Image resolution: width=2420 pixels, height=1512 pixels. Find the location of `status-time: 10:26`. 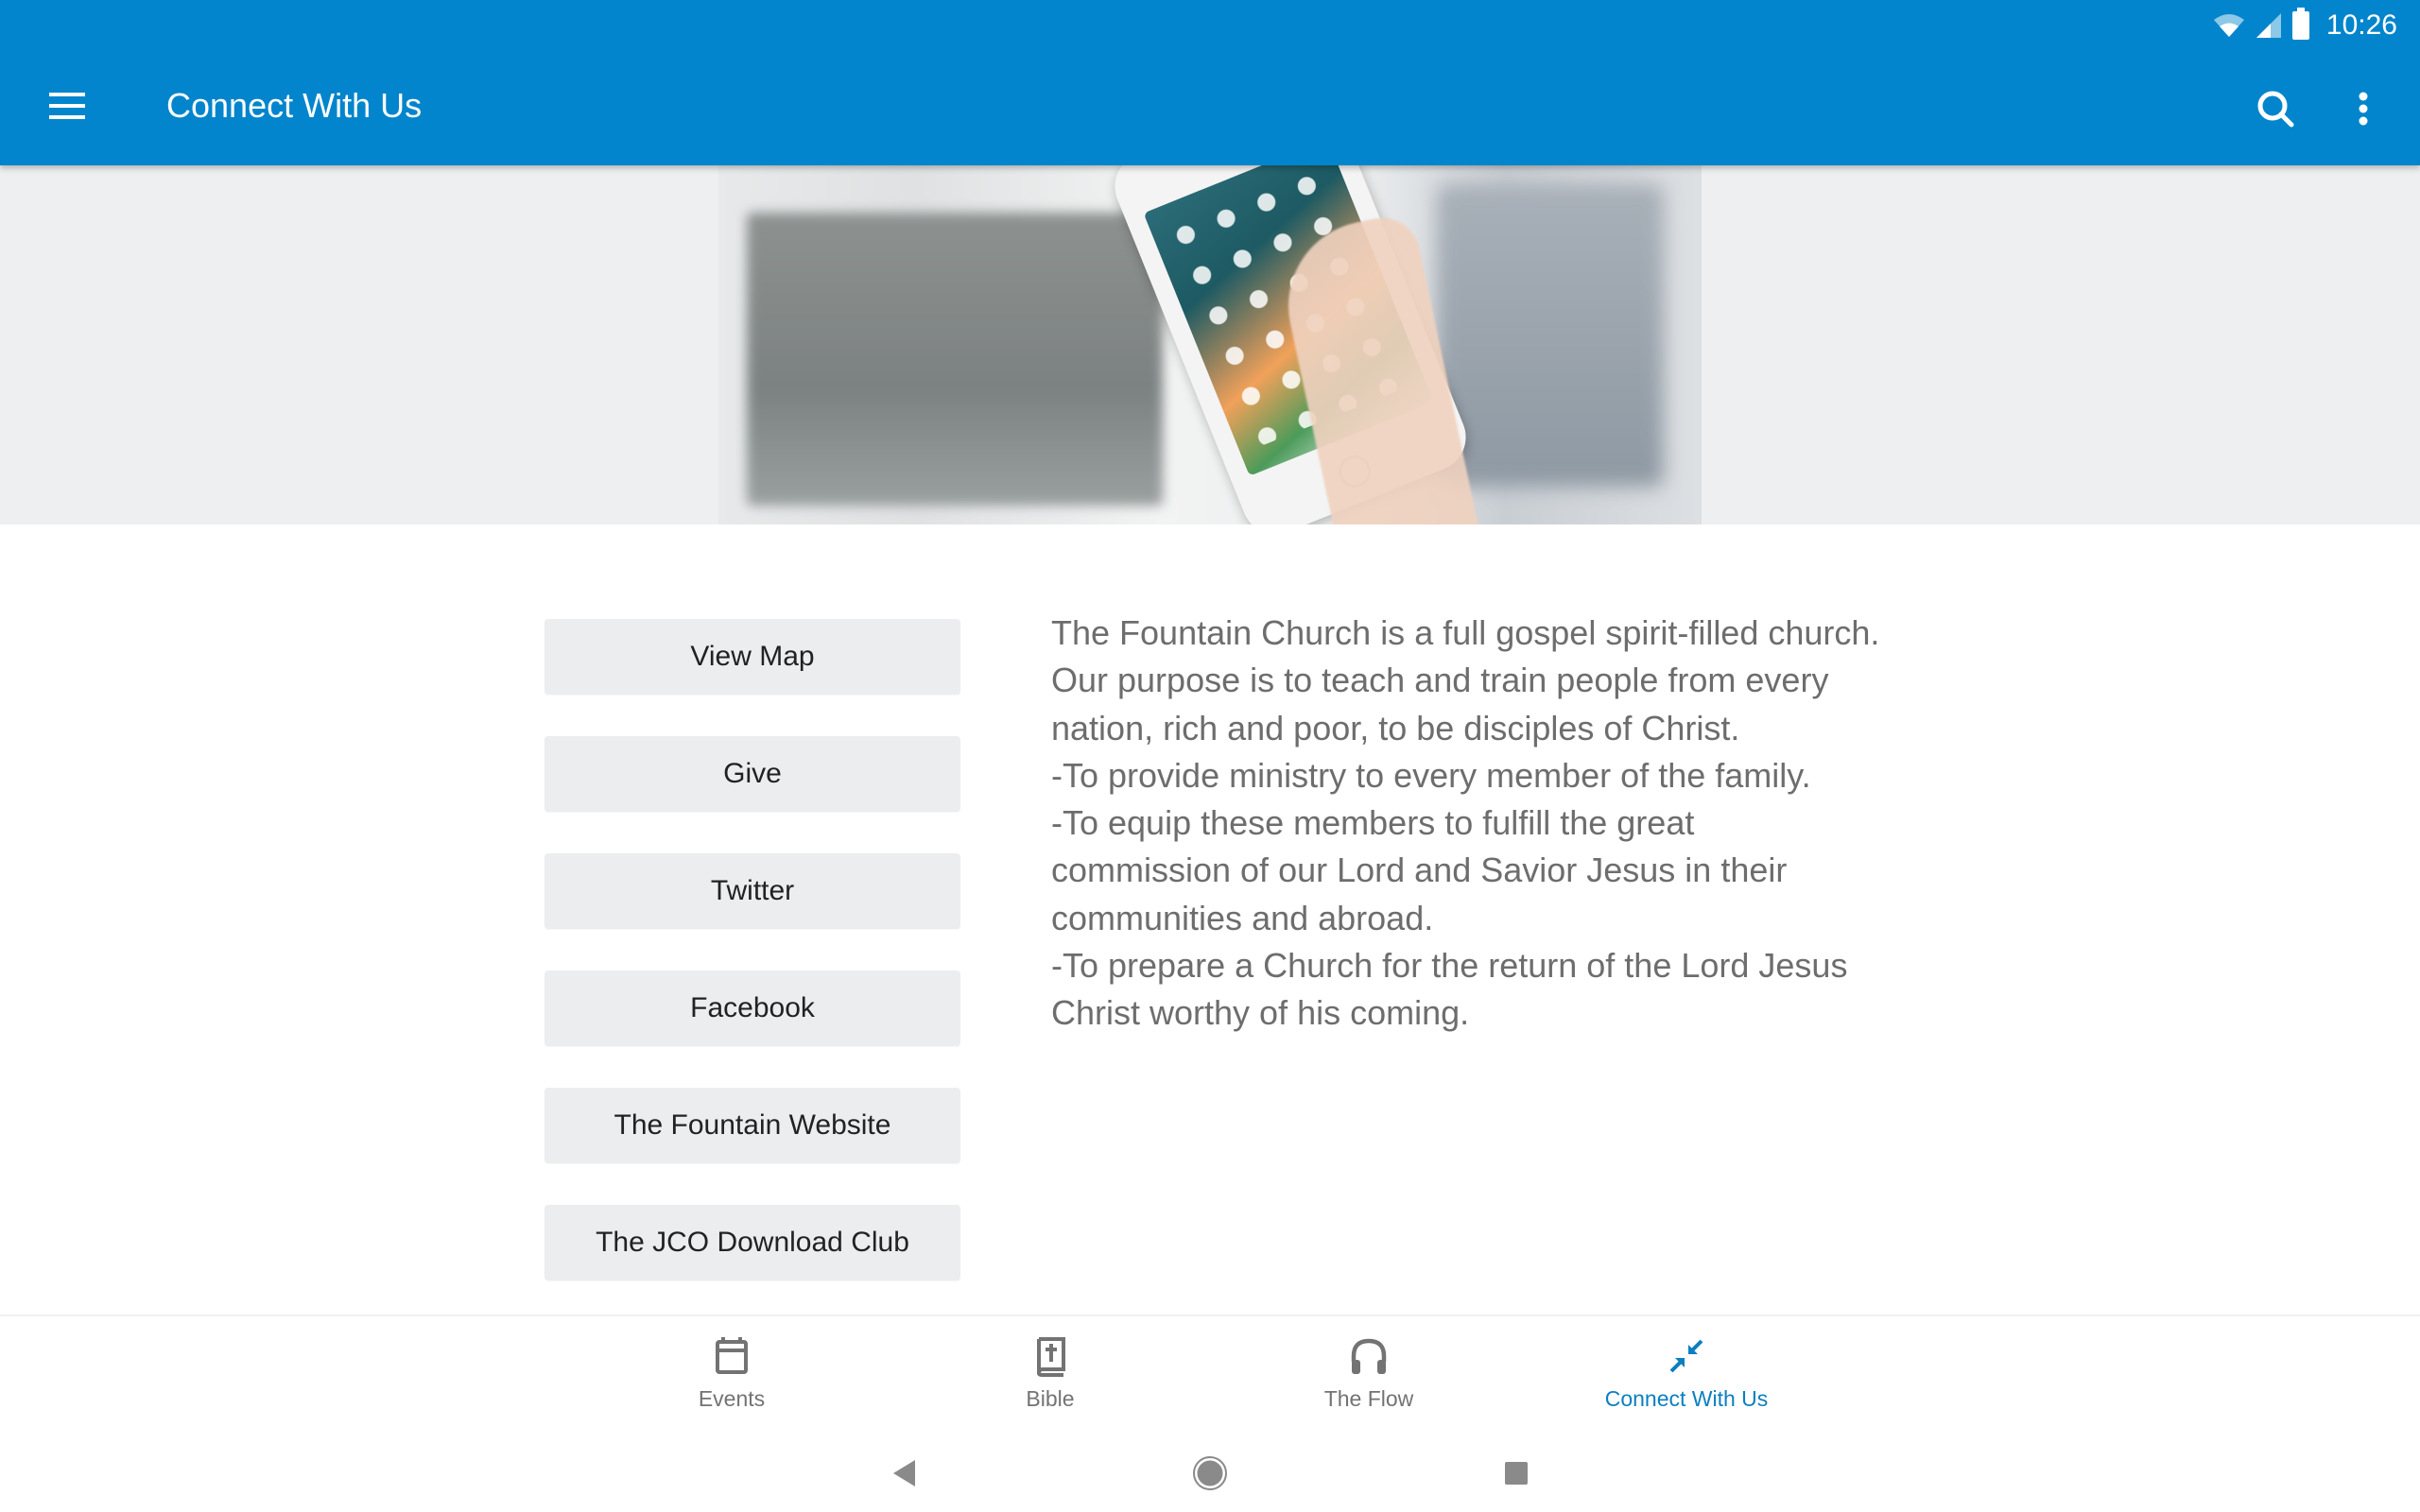

status-time: 10:26 is located at coordinates (2361, 25).